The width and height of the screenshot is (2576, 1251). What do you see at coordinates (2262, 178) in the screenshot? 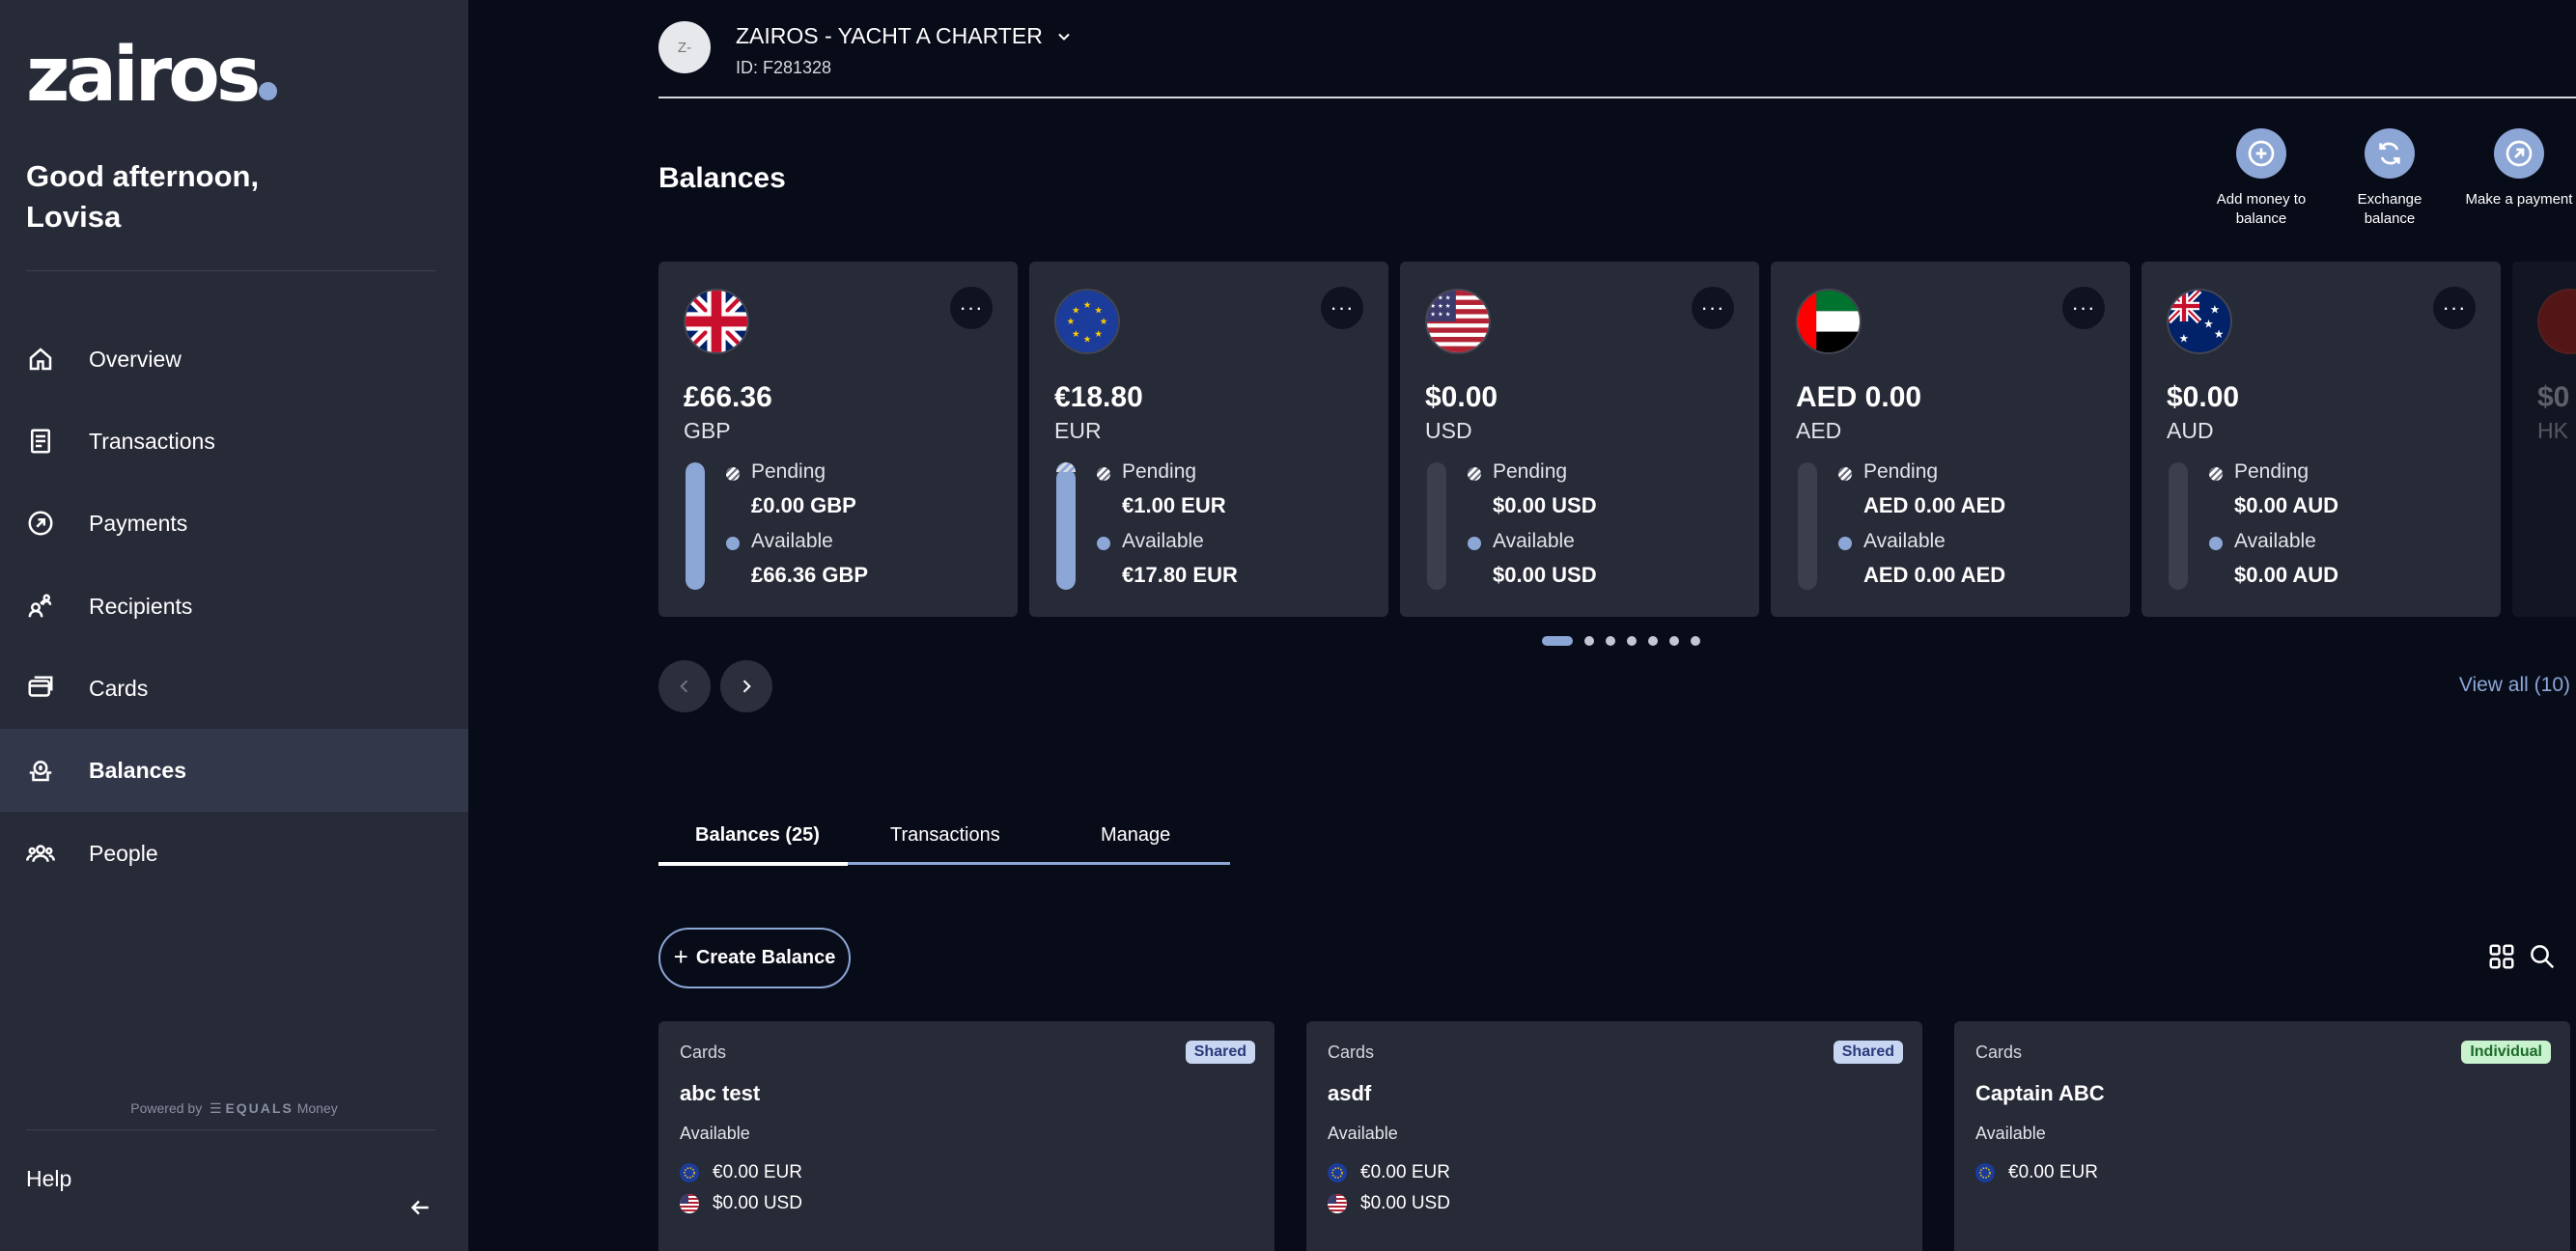
I see `add-money-button: Add money to balance` at bounding box center [2262, 178].